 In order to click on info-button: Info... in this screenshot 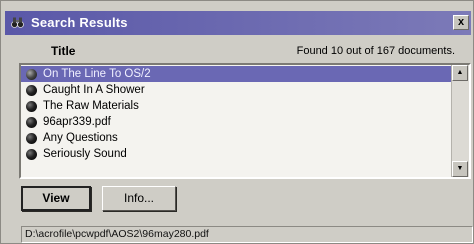, I will do `click(139, 198)`.